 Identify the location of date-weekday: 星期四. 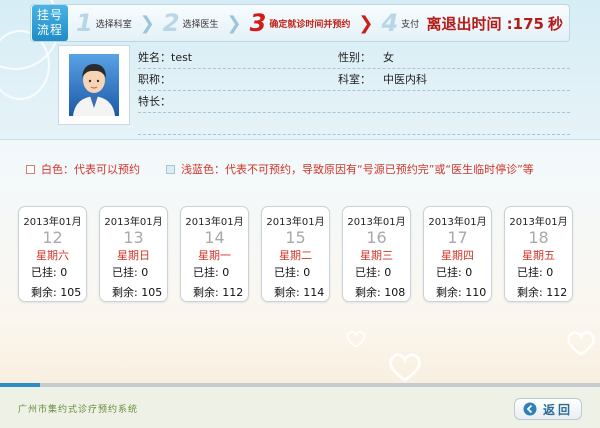
(457, 255).